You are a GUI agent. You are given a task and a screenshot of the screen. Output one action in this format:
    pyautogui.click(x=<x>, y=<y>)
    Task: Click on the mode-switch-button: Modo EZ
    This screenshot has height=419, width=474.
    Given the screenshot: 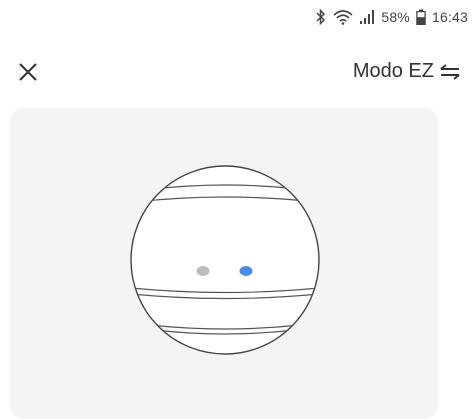 What is the action you would take?
    pyautogui.click(x=406, y=71)
    